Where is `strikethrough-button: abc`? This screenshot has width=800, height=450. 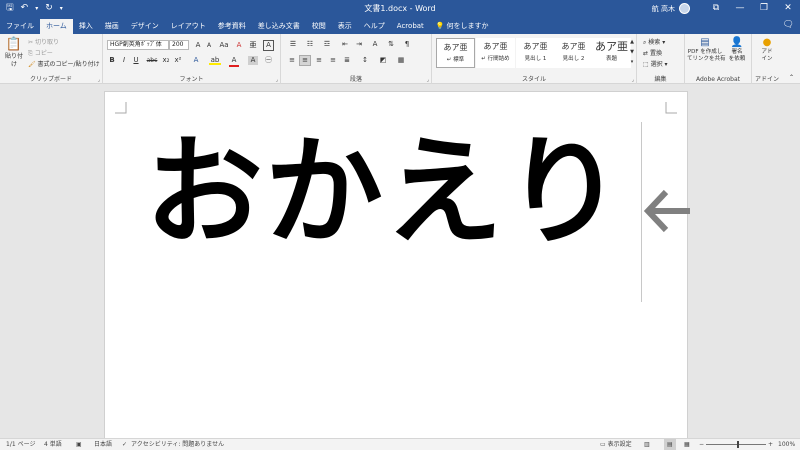 strikethrough-button: abc is located at coordinates (152, 60).